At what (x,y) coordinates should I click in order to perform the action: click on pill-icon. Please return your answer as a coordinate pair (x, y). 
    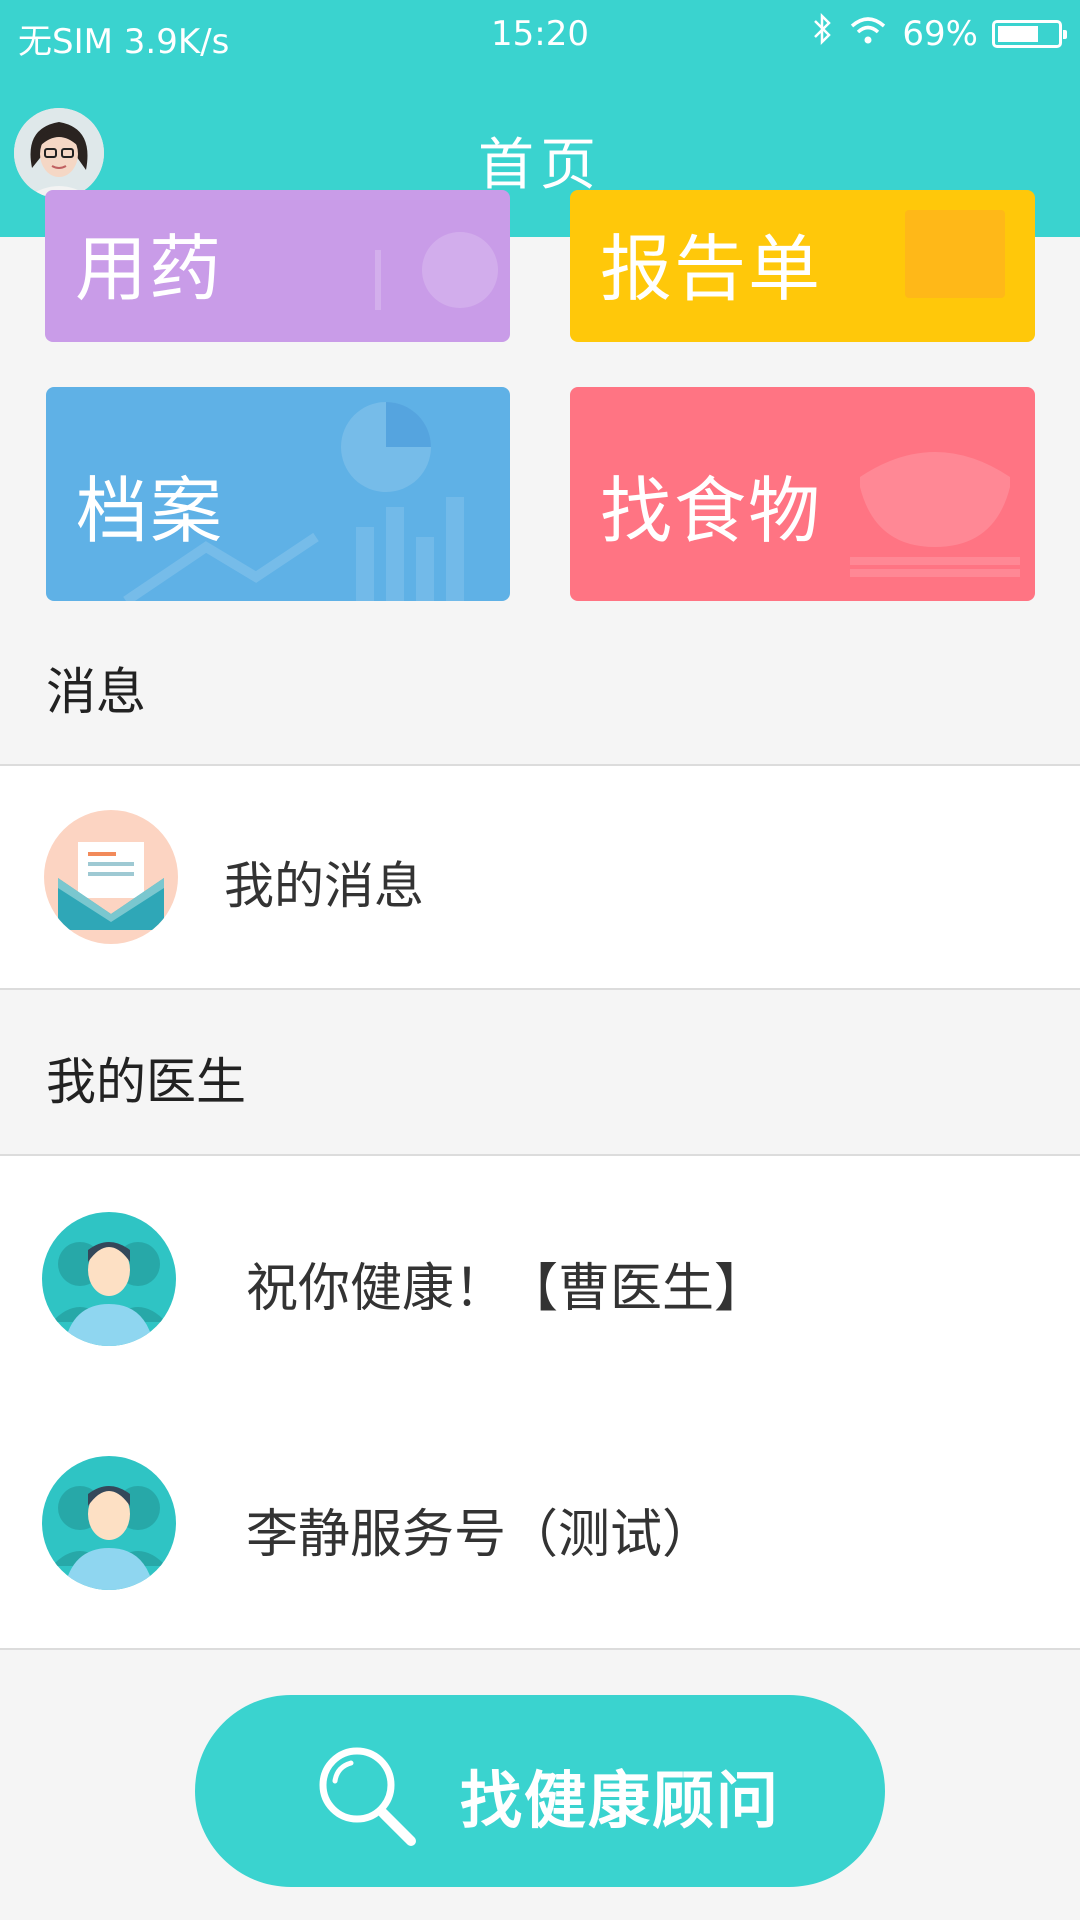
    Looking at the image, I should click on (435, 282).